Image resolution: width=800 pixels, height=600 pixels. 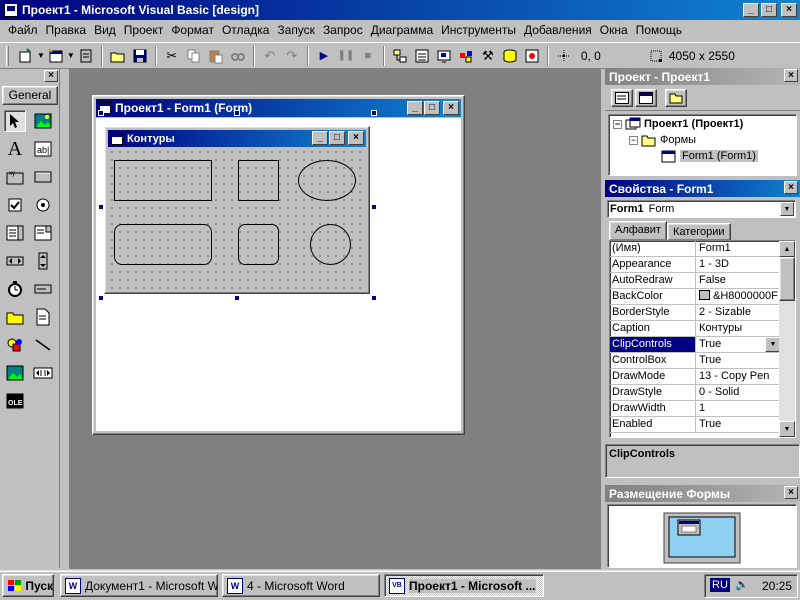 I want to click on form-layout-area, so click(x=702, y=536).